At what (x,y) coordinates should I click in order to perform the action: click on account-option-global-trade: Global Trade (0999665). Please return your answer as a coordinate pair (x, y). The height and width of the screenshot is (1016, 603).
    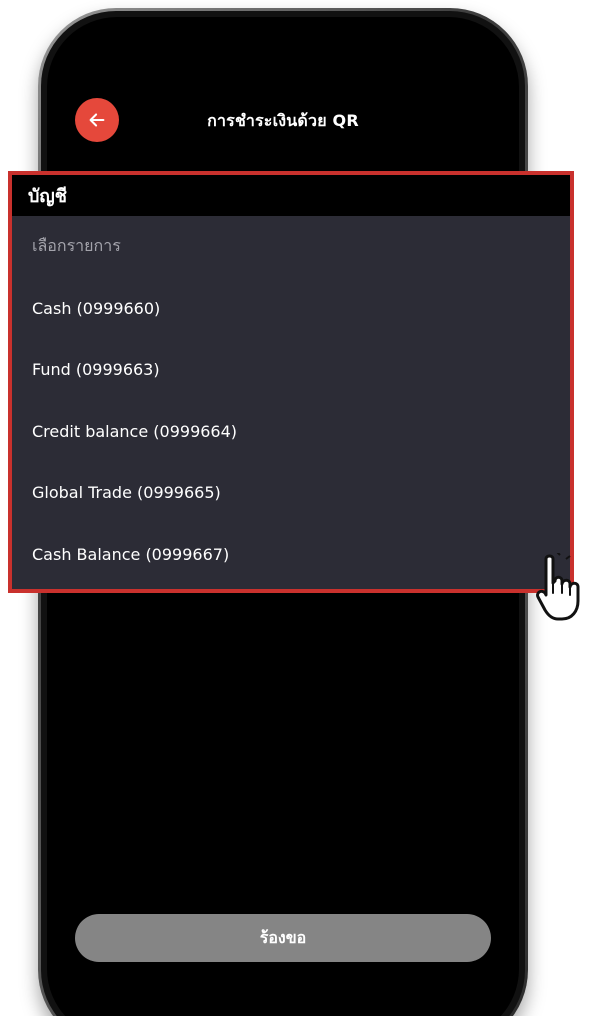
    Looking at the image, I should click on (291, 493).